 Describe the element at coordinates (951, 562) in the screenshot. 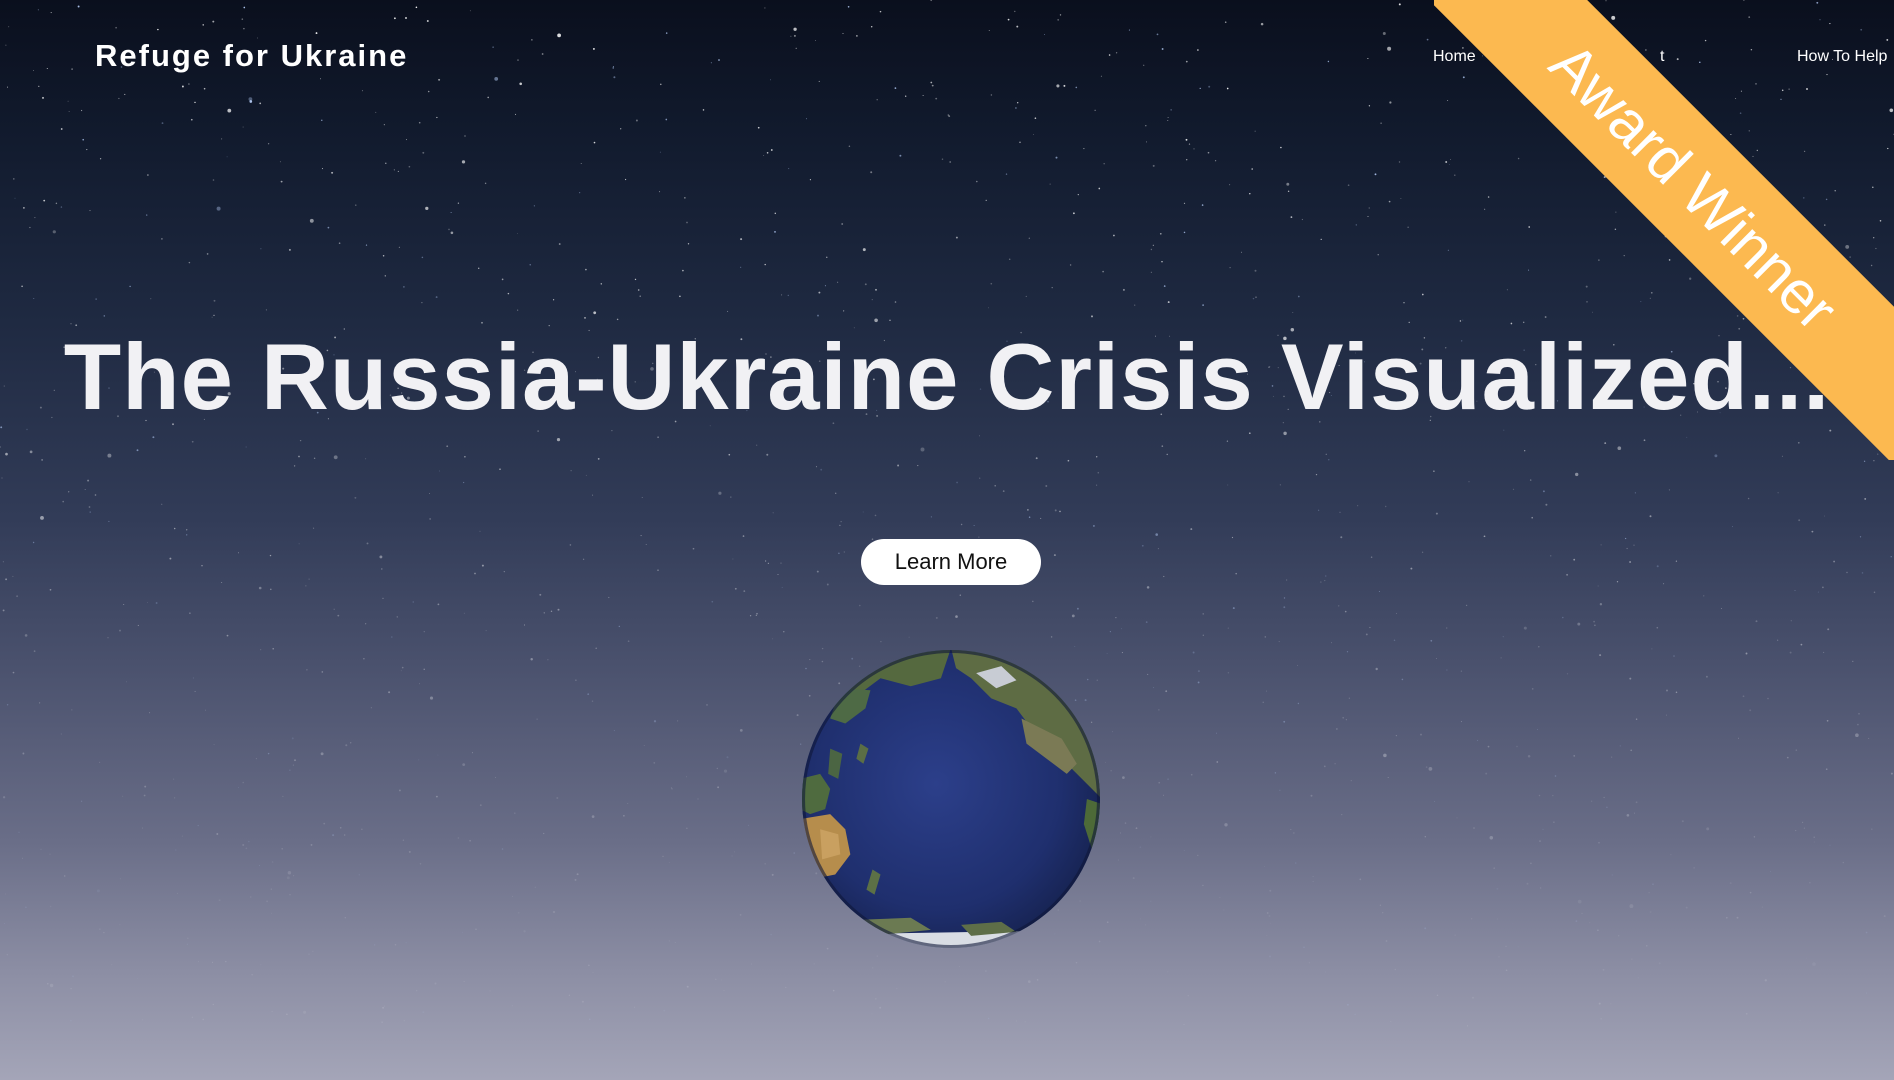

I see `learn-more-button: Learn More` at that location.